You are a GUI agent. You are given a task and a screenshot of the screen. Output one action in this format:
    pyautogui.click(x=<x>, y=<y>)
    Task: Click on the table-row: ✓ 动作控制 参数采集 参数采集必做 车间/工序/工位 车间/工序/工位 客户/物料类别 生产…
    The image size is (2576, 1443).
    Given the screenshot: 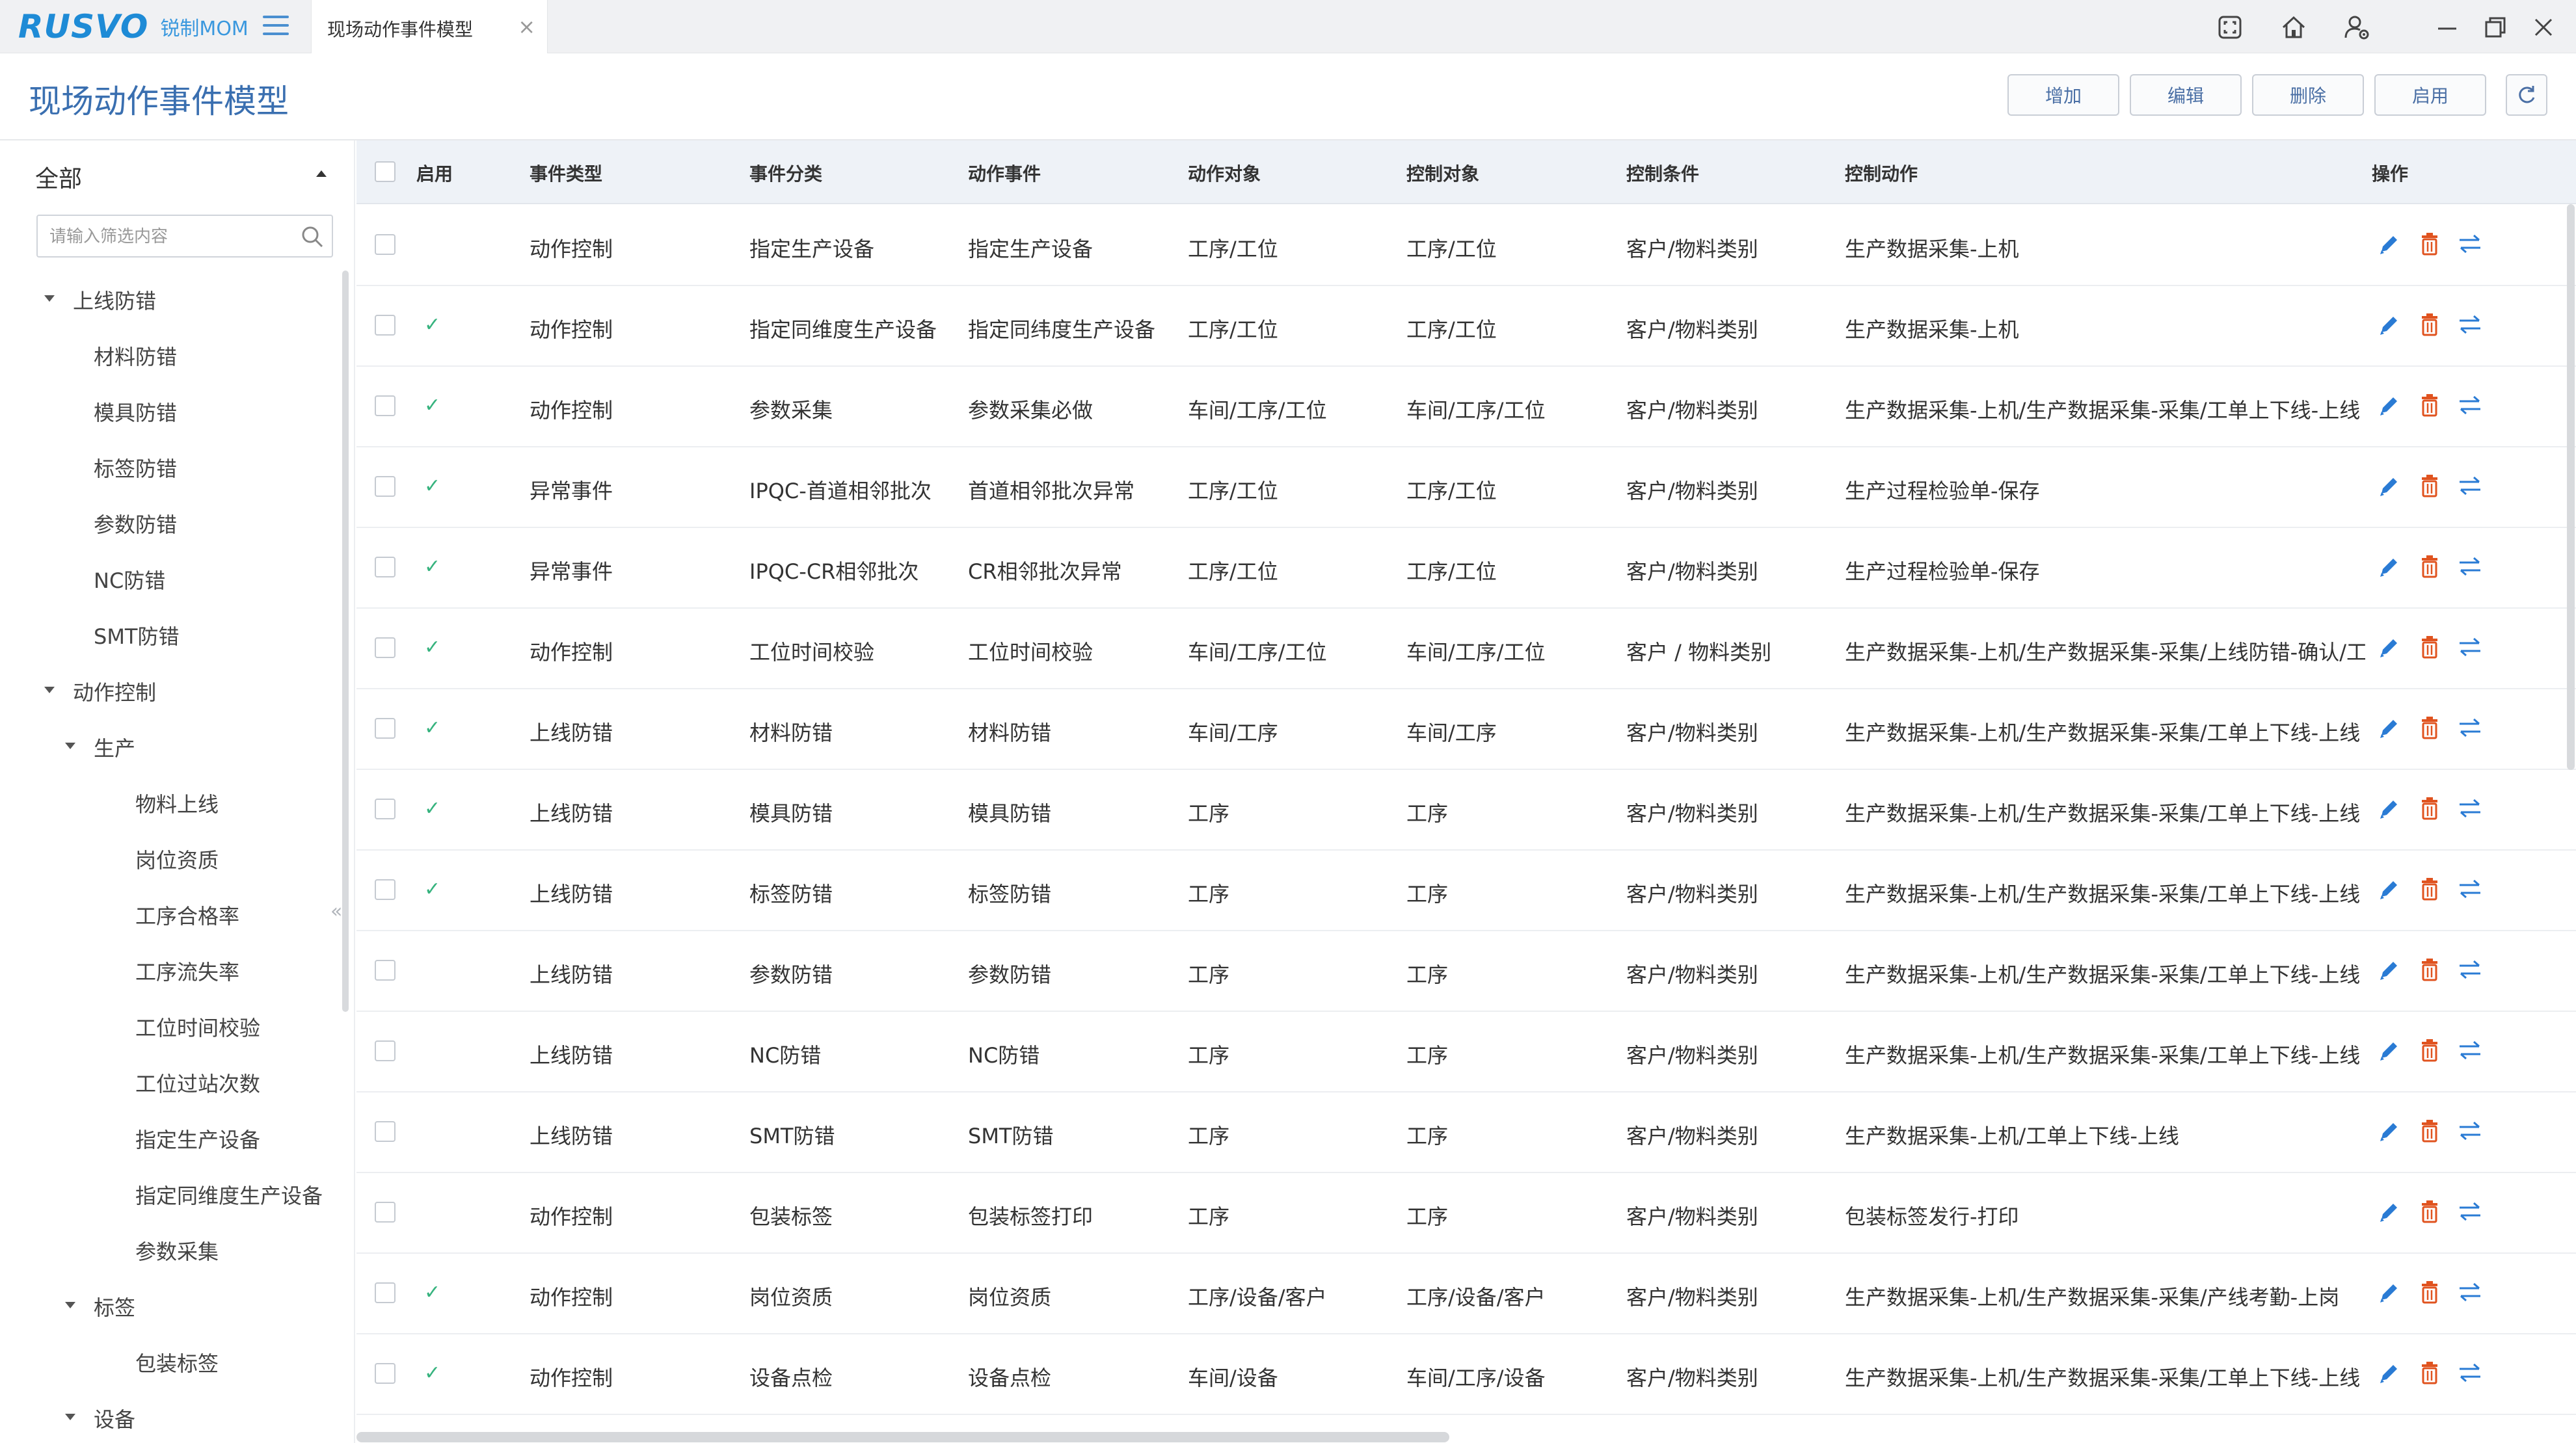 What is the action you would take?
    pyautogui.click(x=1466, y=407)
    